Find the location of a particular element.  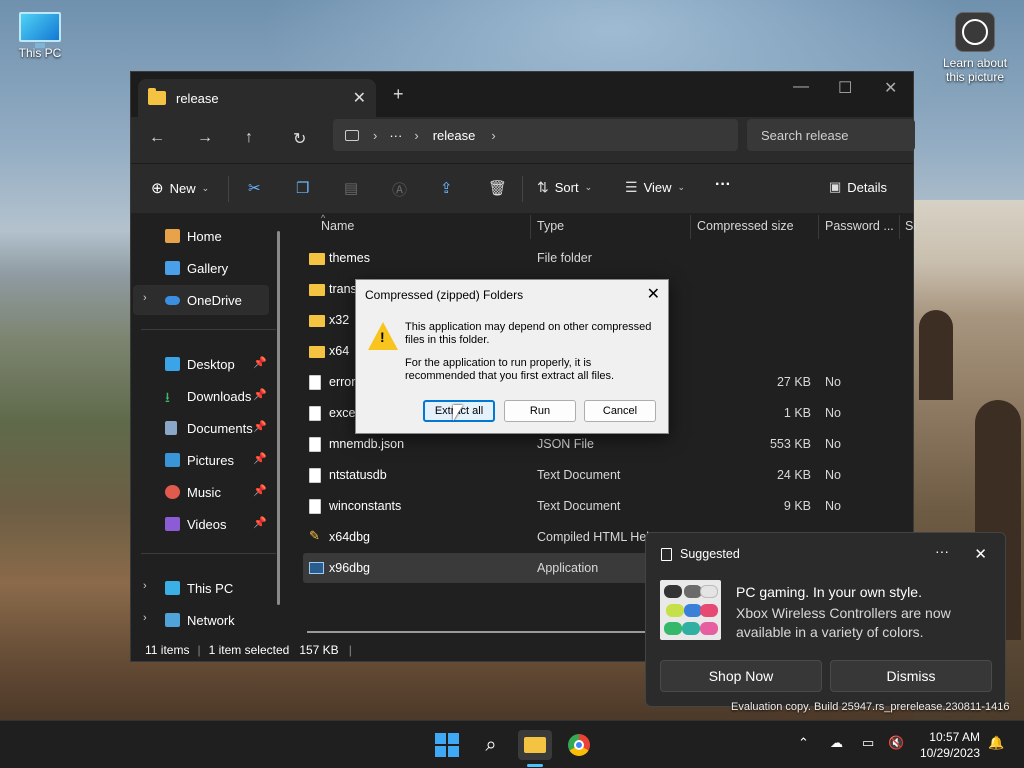

sidebar-item-gallery: Gallery is located at coordinates (201, 268).